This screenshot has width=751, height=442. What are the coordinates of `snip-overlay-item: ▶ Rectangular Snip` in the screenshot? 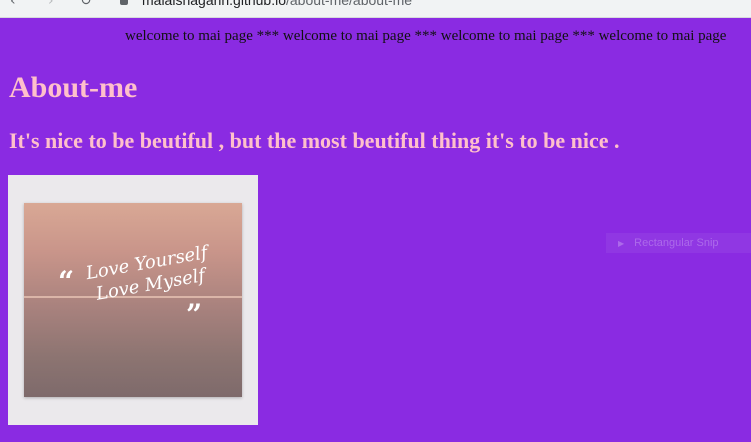 It's located at (678, 243).